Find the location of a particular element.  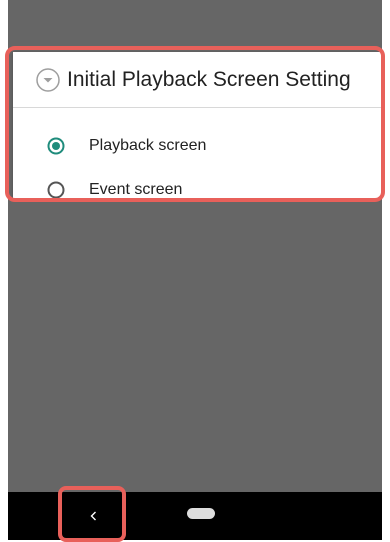

back-chevron-icon is located at coordinates (94, 518).